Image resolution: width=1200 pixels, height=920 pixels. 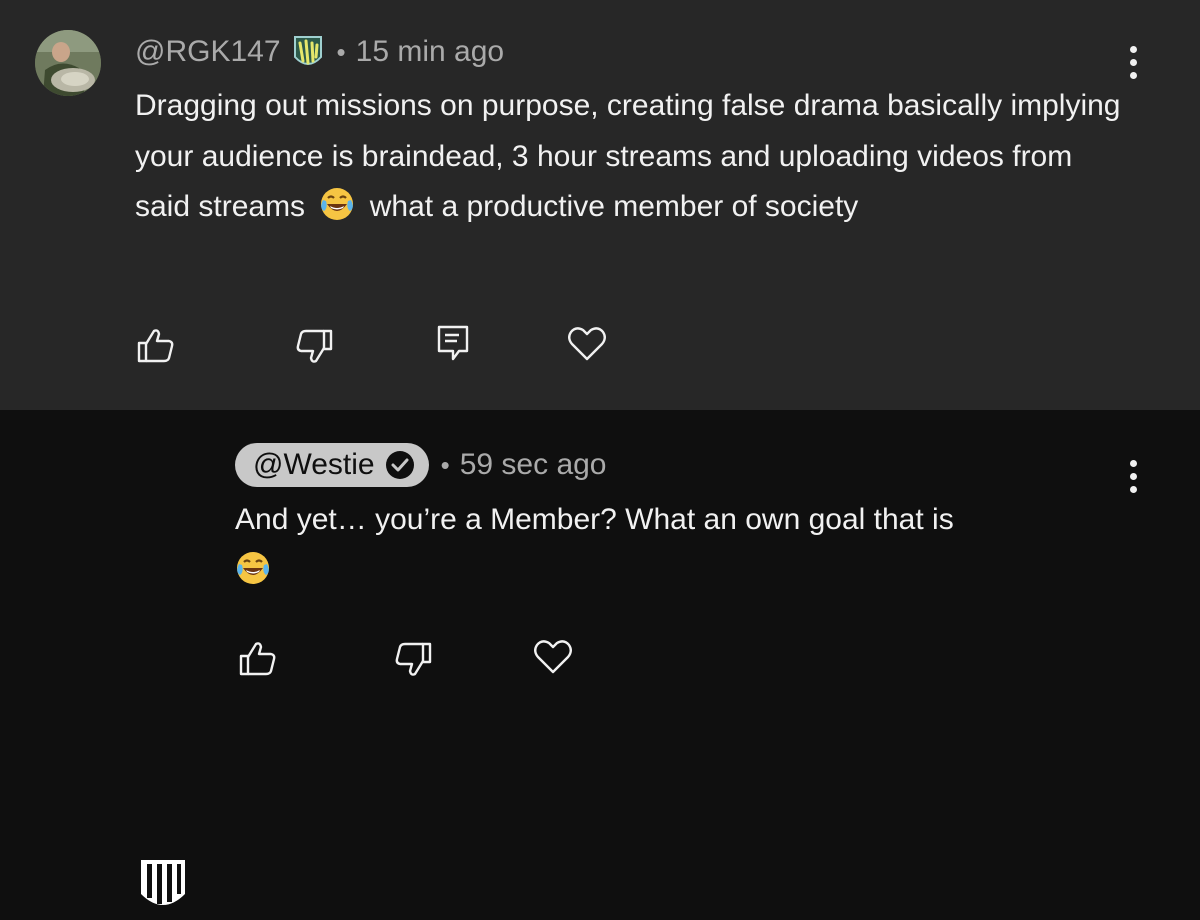 I want to click on comment-text-part: what a productive member of society, so click(x=614, y=206).